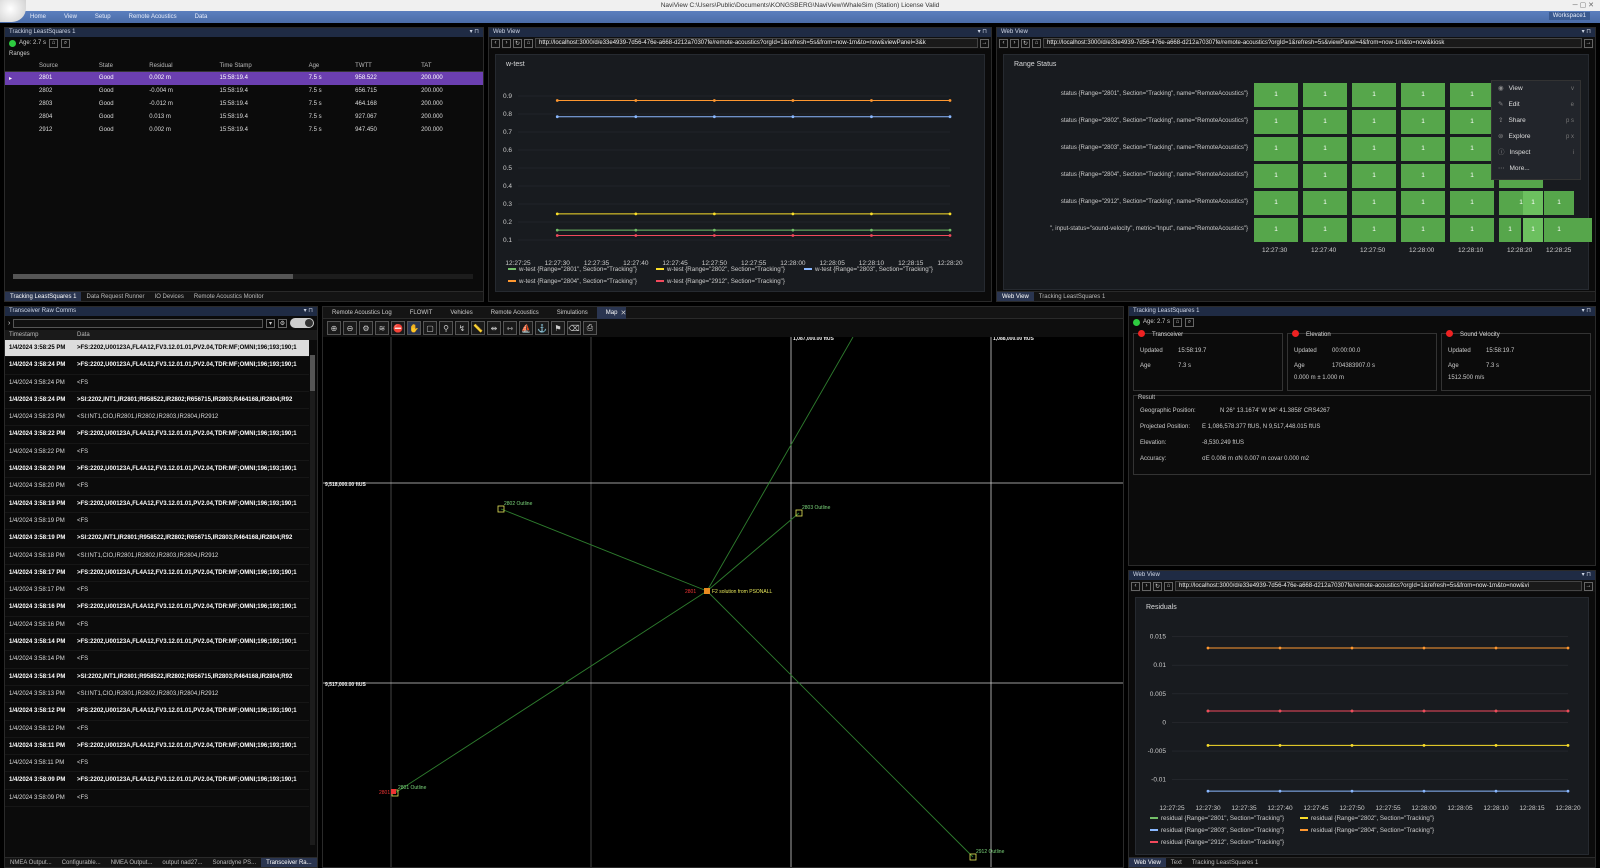  I want to click on menu-home: Home, so click(38, 17).